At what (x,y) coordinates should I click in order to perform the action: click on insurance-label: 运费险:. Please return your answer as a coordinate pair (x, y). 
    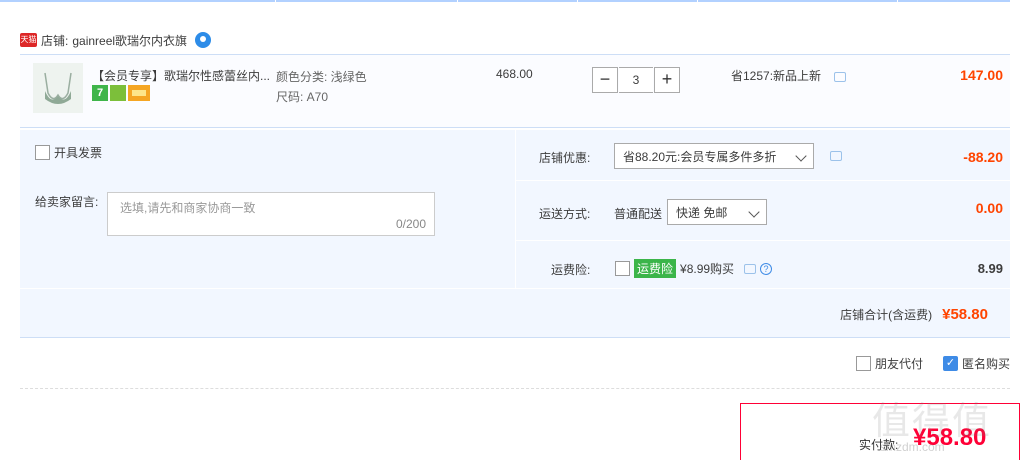
    Looking at the image, I should click on (571, 270).